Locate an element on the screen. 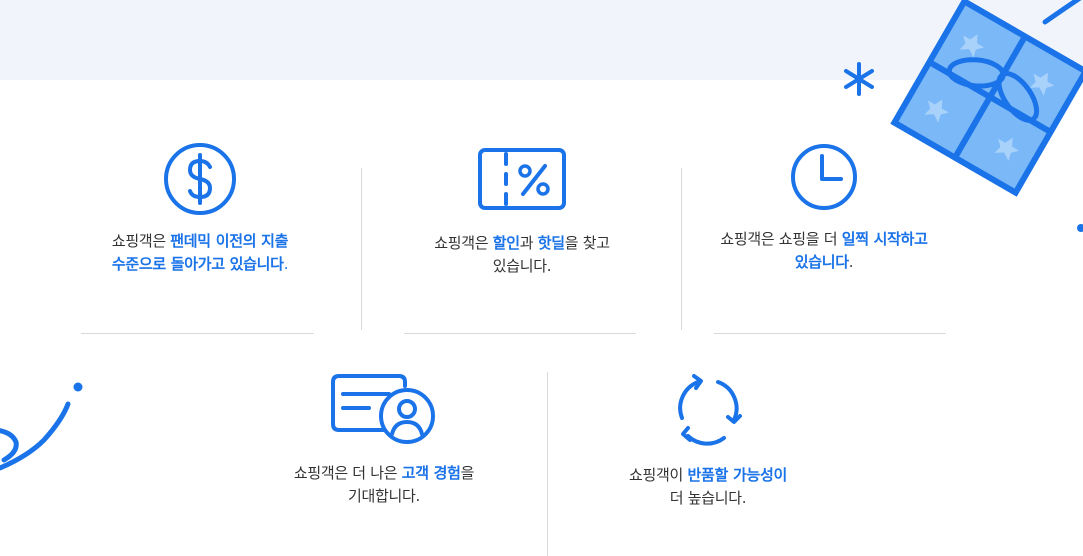 The height and width of the screenshot is (556, 1083). caption-highlight: 핫딜 is located at coordinates (551, 243).